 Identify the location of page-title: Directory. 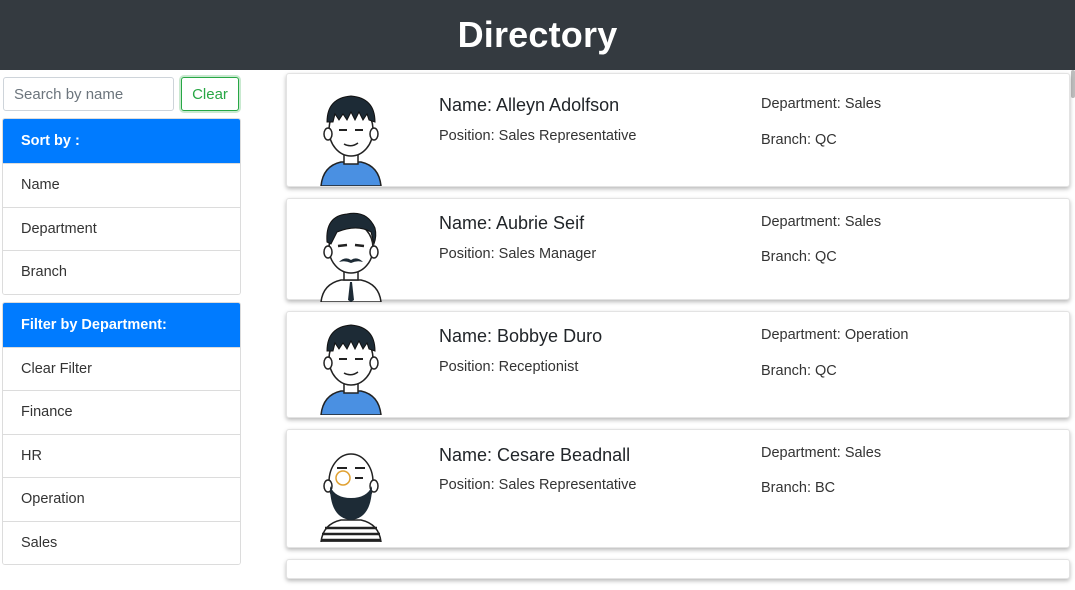
(537, 34).